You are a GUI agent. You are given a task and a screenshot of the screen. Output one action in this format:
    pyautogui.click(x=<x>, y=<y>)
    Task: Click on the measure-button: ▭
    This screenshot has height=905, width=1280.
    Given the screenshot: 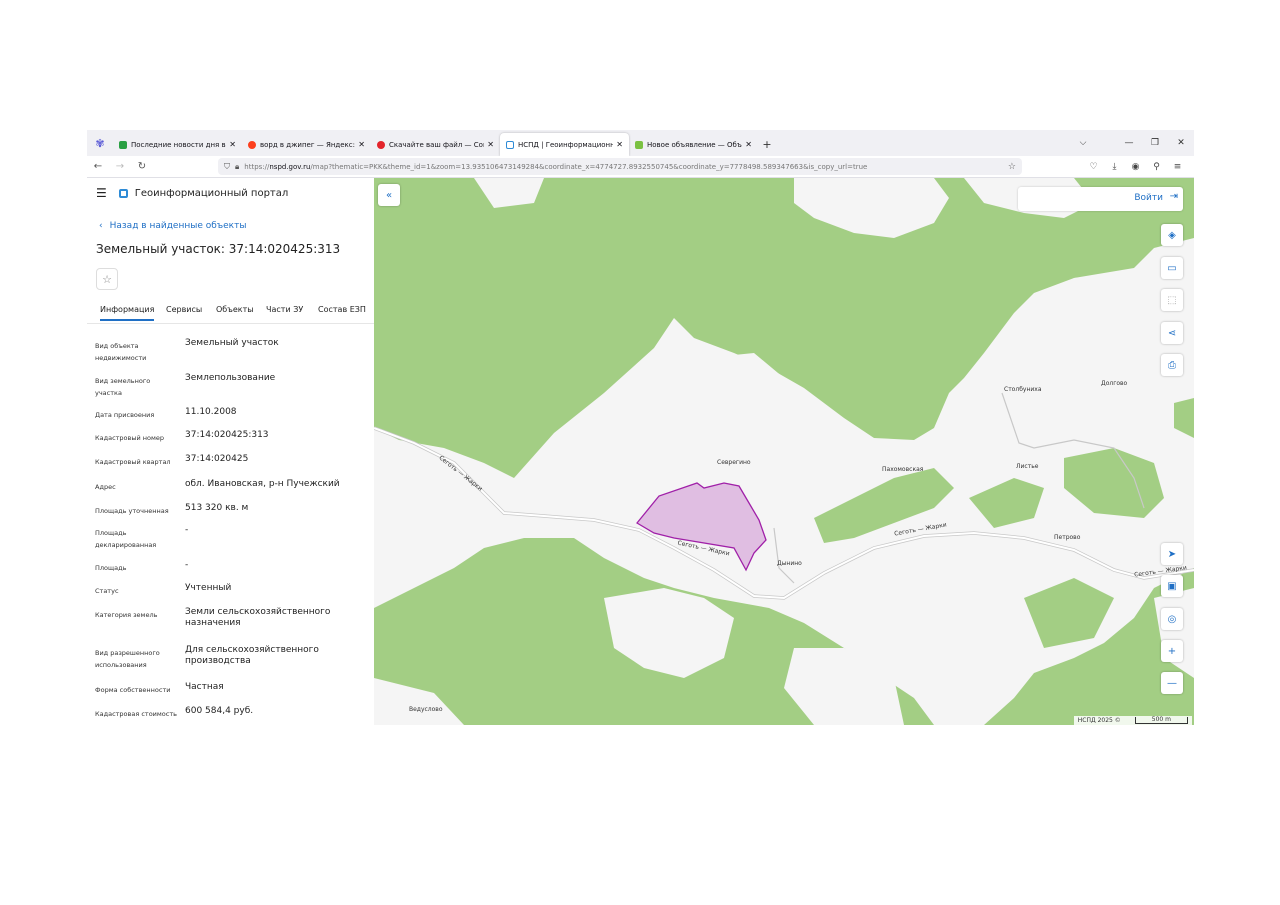 What is the action you would take?
    pyautogui.click(x=1172, y=268)
    